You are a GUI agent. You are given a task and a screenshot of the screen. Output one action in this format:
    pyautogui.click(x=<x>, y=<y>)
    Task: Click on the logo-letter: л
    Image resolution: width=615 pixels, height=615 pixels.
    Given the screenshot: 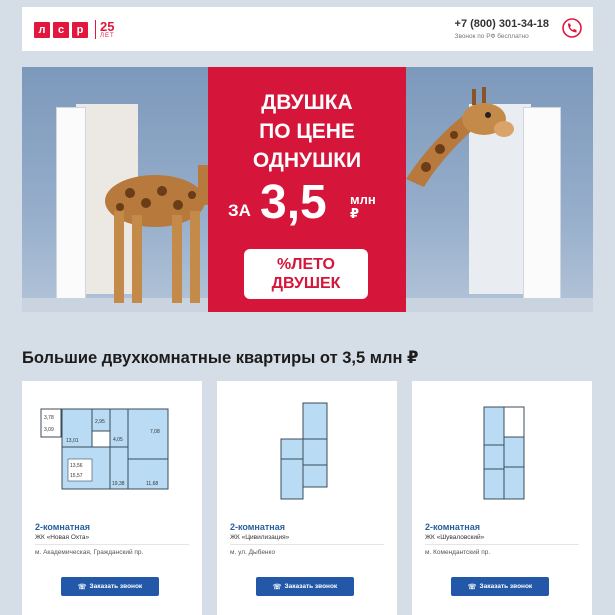 What is the action you would take?
    pyautogui.click(x=42, y=29)
    